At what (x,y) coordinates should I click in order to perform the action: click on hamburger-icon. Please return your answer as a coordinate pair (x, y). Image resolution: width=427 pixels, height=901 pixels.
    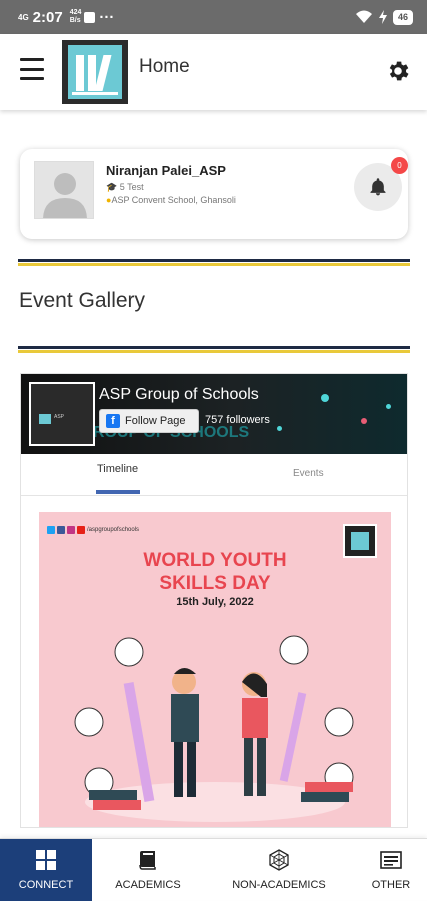
    Looking at the image, I should click on (32, 69).